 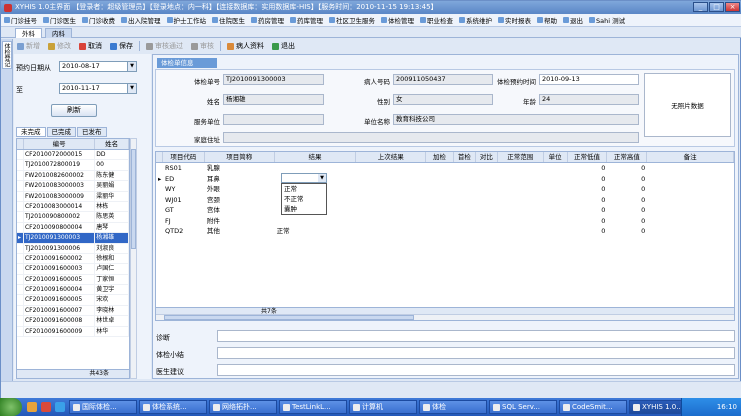 I want to click on save-button: 保存, so click(x=121, y=46).